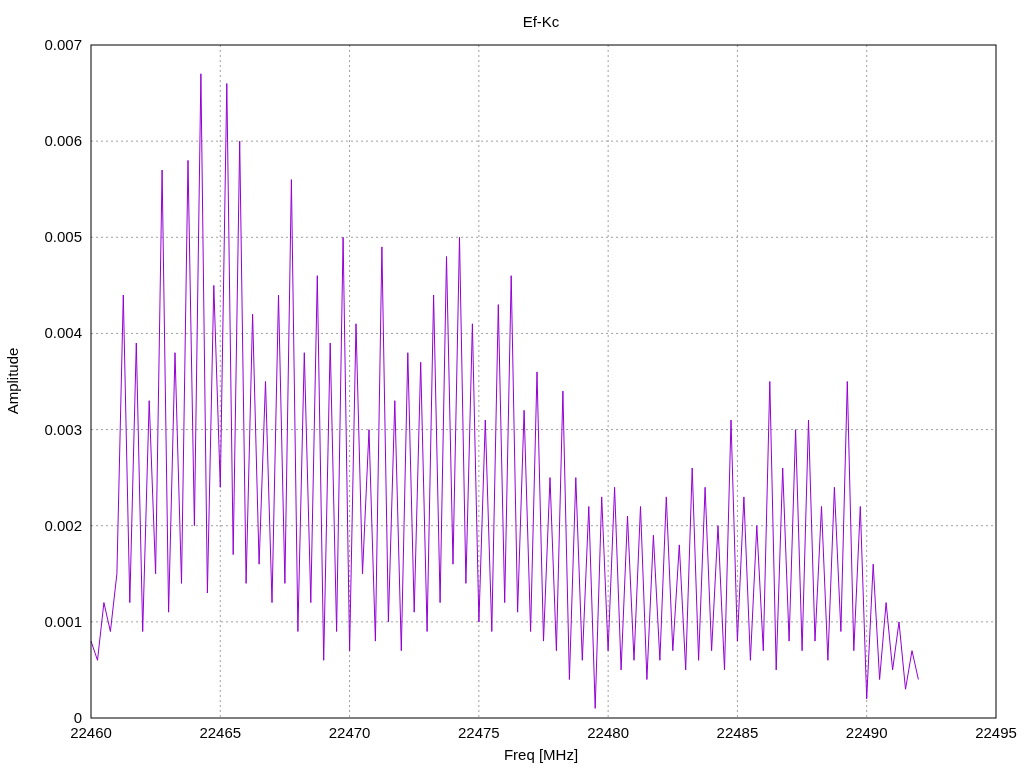  I want to click on tick-label: 22470, so click(349, 732).